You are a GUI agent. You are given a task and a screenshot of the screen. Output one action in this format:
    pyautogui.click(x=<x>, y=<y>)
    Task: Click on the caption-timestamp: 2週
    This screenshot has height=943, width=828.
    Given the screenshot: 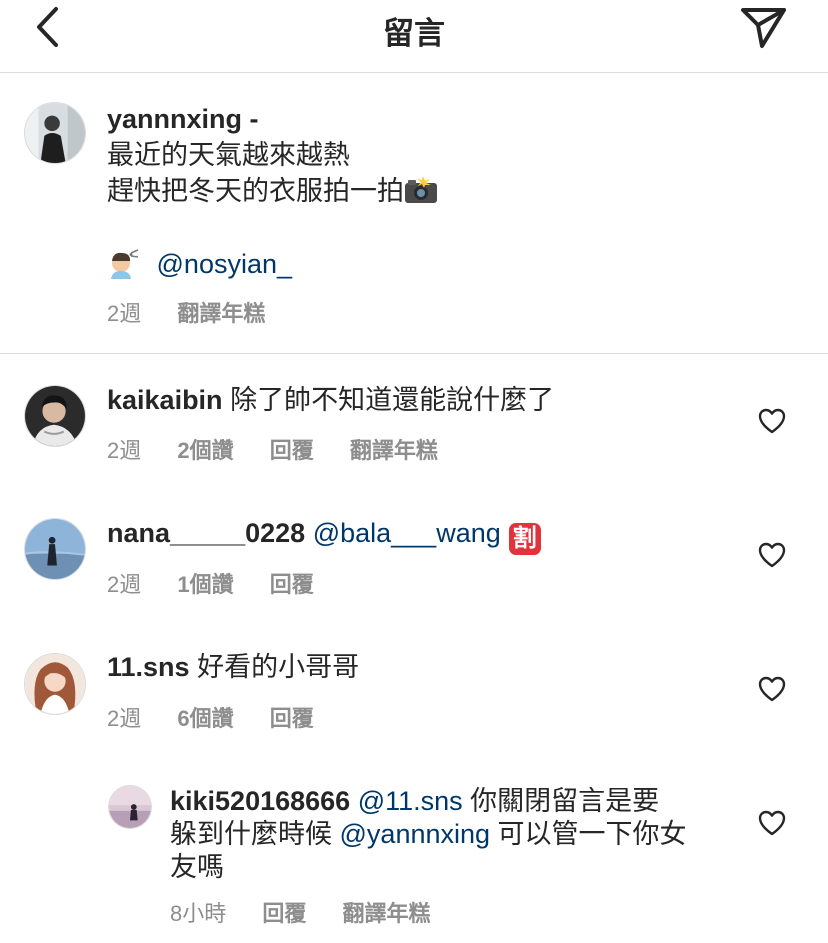 What is the action you would take?
    pyautogui.click(x=124, y=313)
    